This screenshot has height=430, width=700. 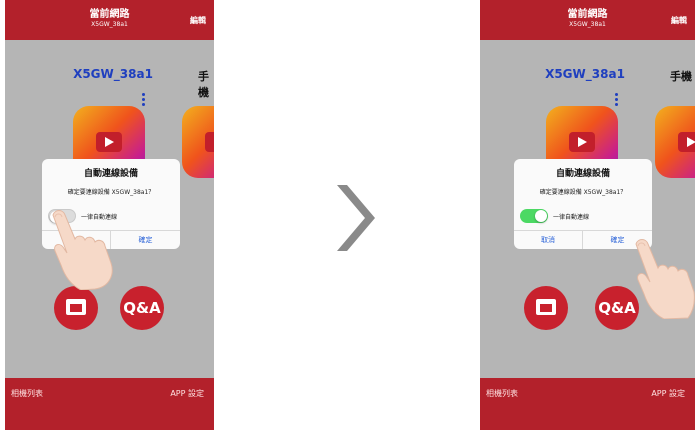 I want to click on chevron-right-icon, so click(x=356, y=218).